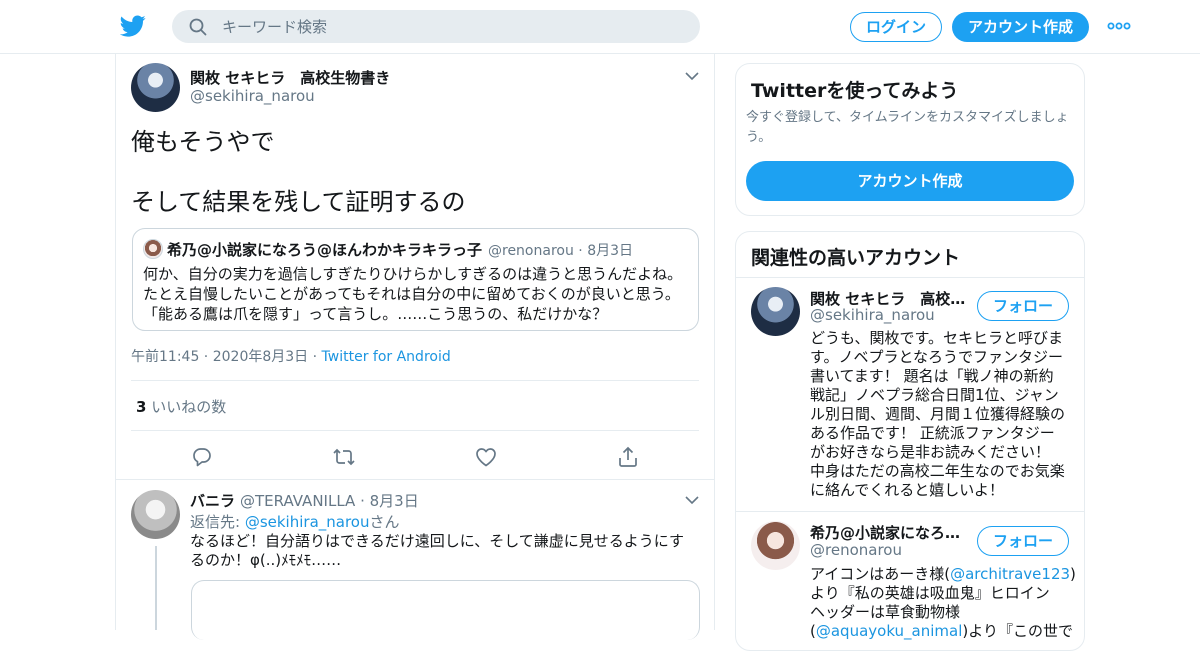 The width and height of the screenshot is (1200, 651). I want to click on bio-text: アイコンはあーき様(, so click(880, 574).